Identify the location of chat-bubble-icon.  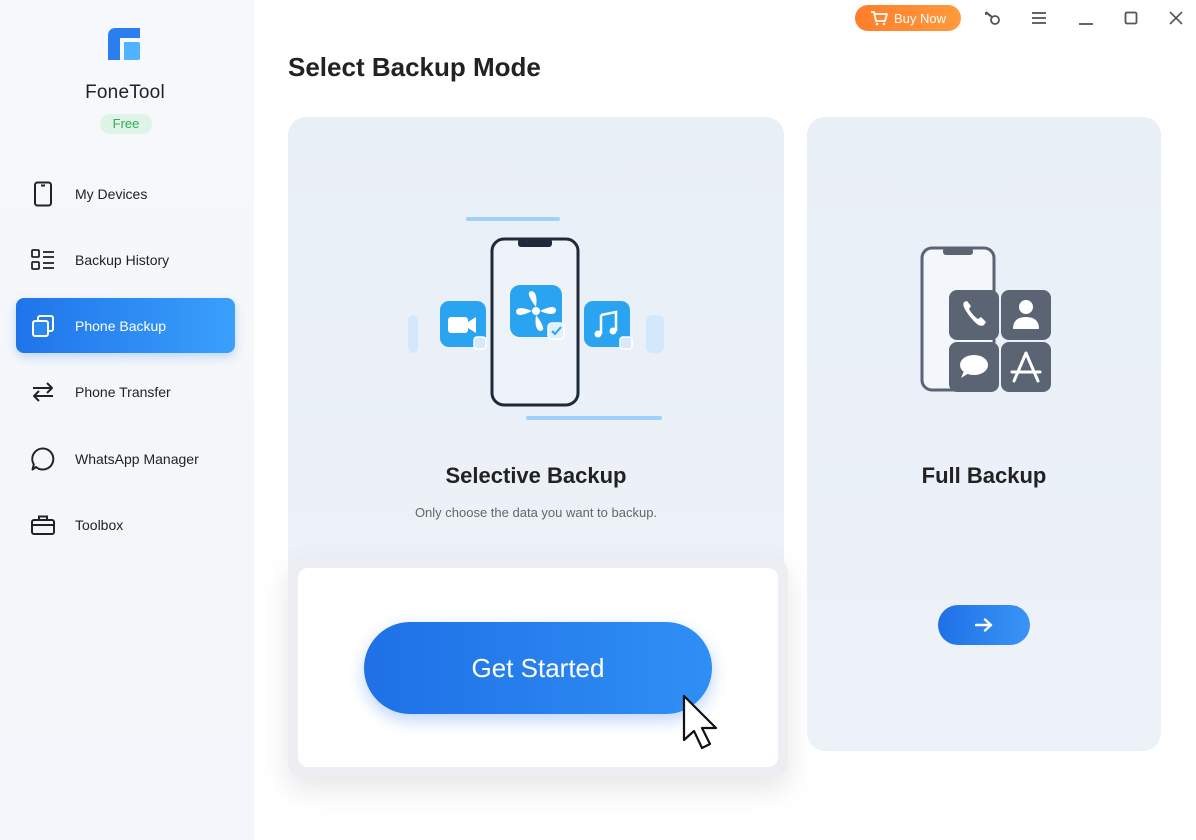
(43, 459).